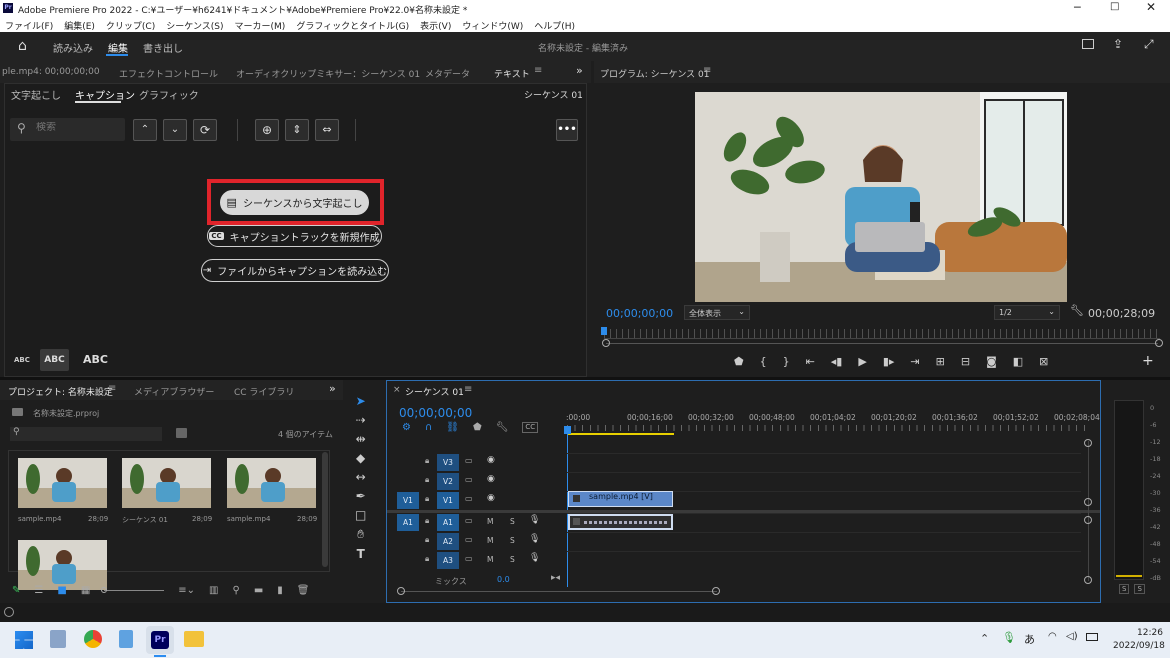  Describe the element at coordinates (716, 591) in the screenshot. I see `timeline-zoom-right` at that location.